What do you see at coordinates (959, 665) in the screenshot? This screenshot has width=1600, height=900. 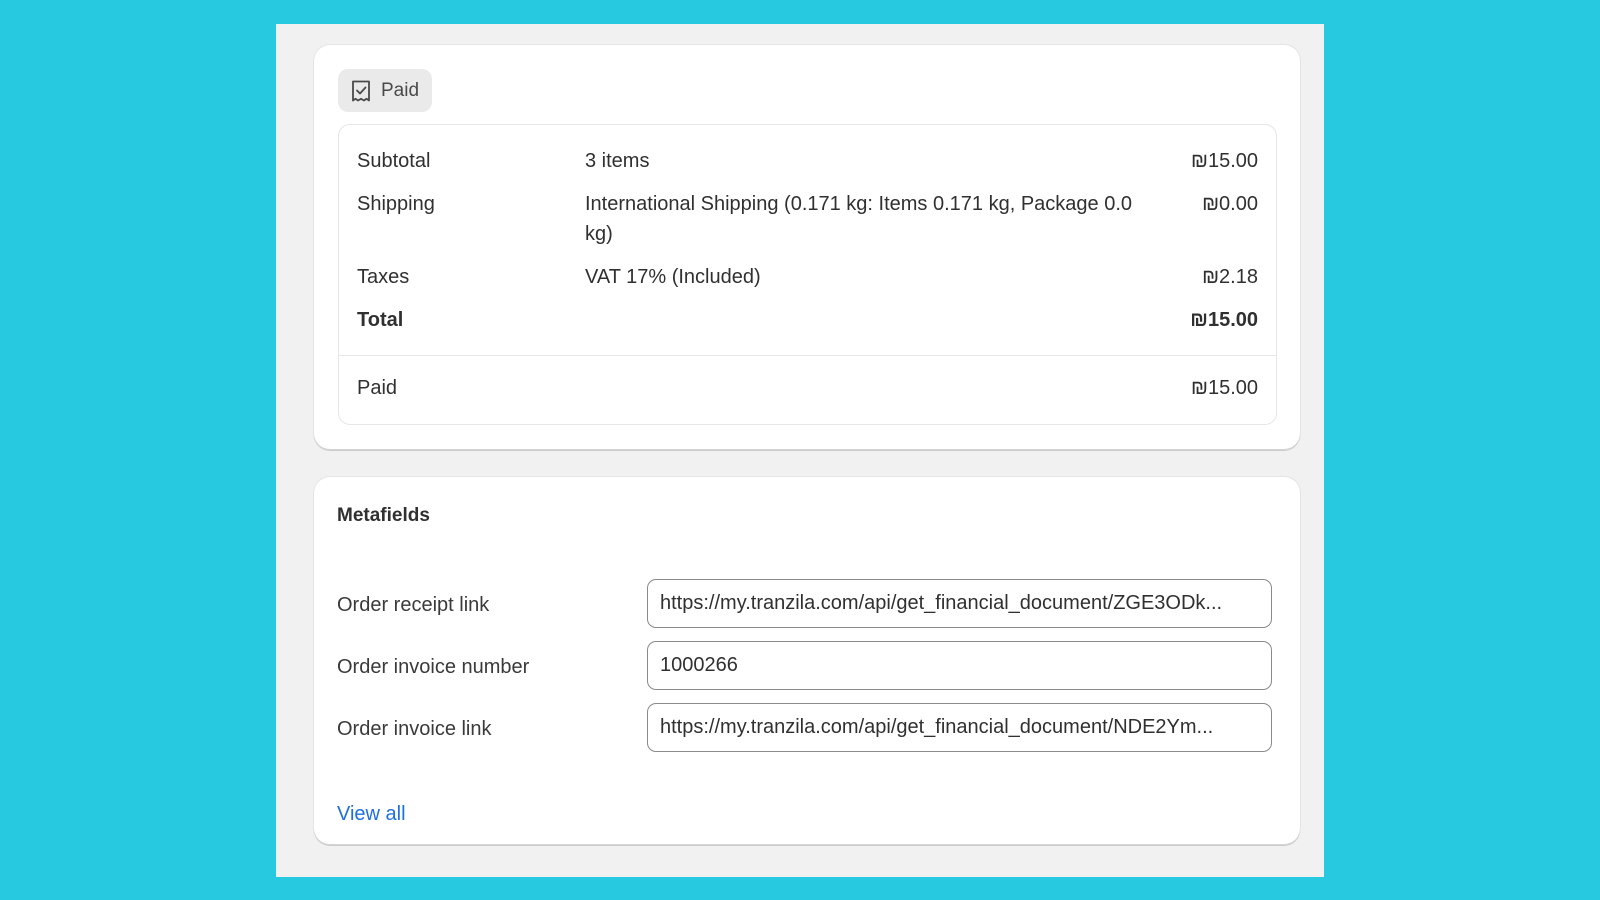 I see `order-invoice-number-field: 1000266` at bounding box center [959, 665].